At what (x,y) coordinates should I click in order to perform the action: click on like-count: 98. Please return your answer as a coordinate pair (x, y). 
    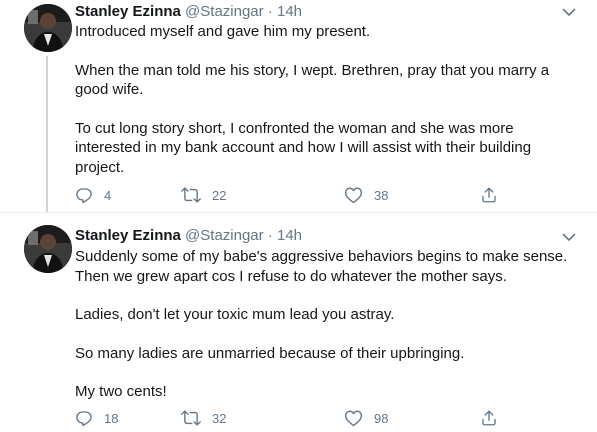
    Looking at the image, I should click on (381, 418).